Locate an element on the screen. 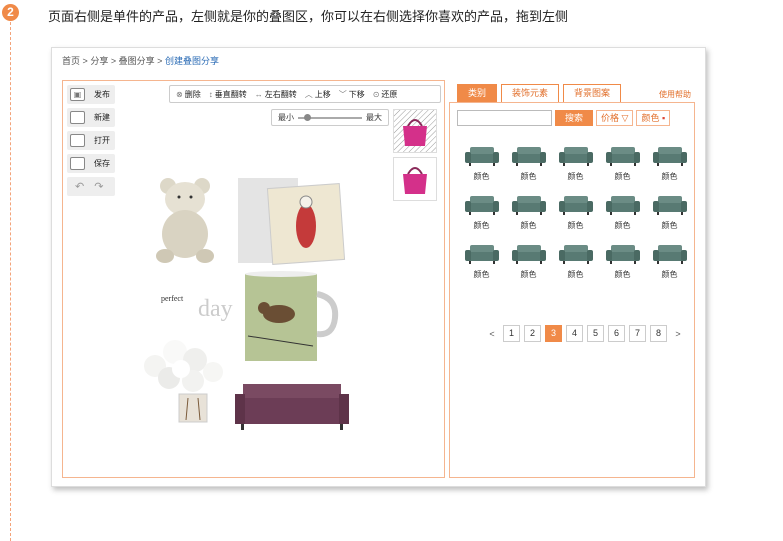 Image resolution: width=783 pixels, height=541 pixels. bird-mug-image is located at coordinates (292, 316).